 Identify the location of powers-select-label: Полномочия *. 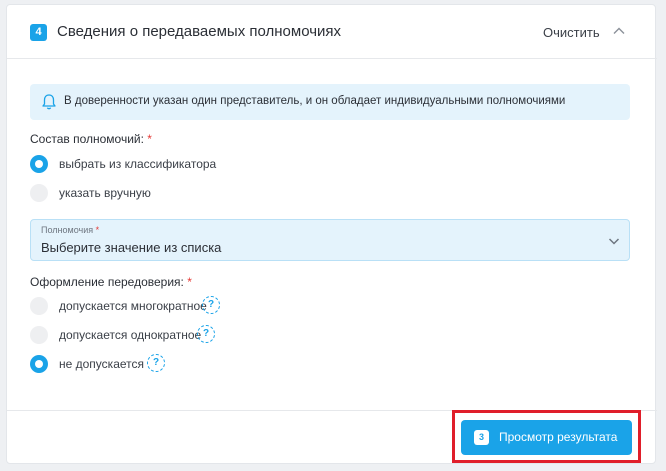
(70, 230).